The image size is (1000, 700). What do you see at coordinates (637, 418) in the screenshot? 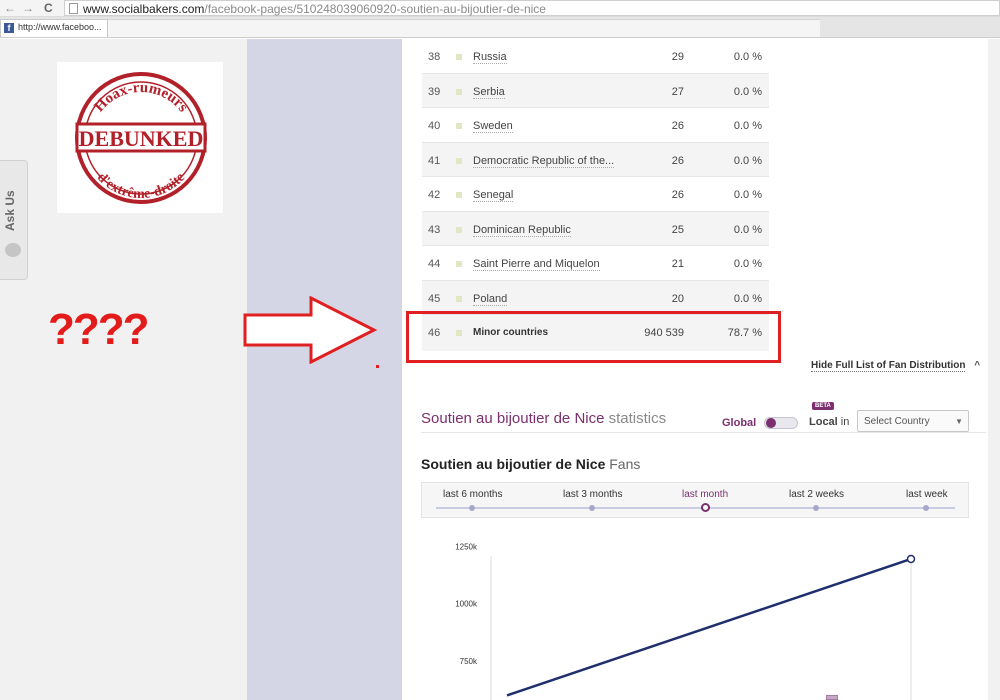
I see `statistics-suffix: statistics` at bounding box center [637, 418].